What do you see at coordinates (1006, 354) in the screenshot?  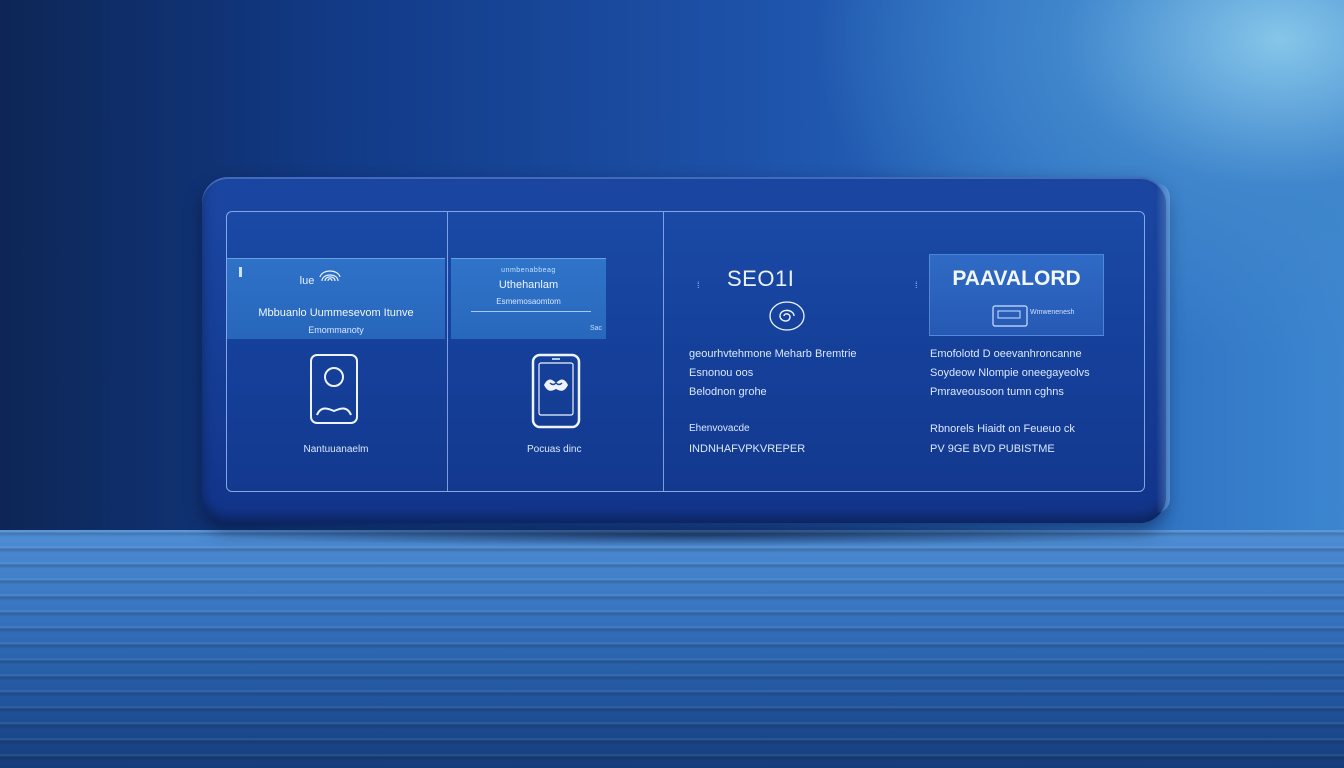 I see `panel4-line: Emofolotd D oeevanhroncanne` at bounding box center [1006, 354].